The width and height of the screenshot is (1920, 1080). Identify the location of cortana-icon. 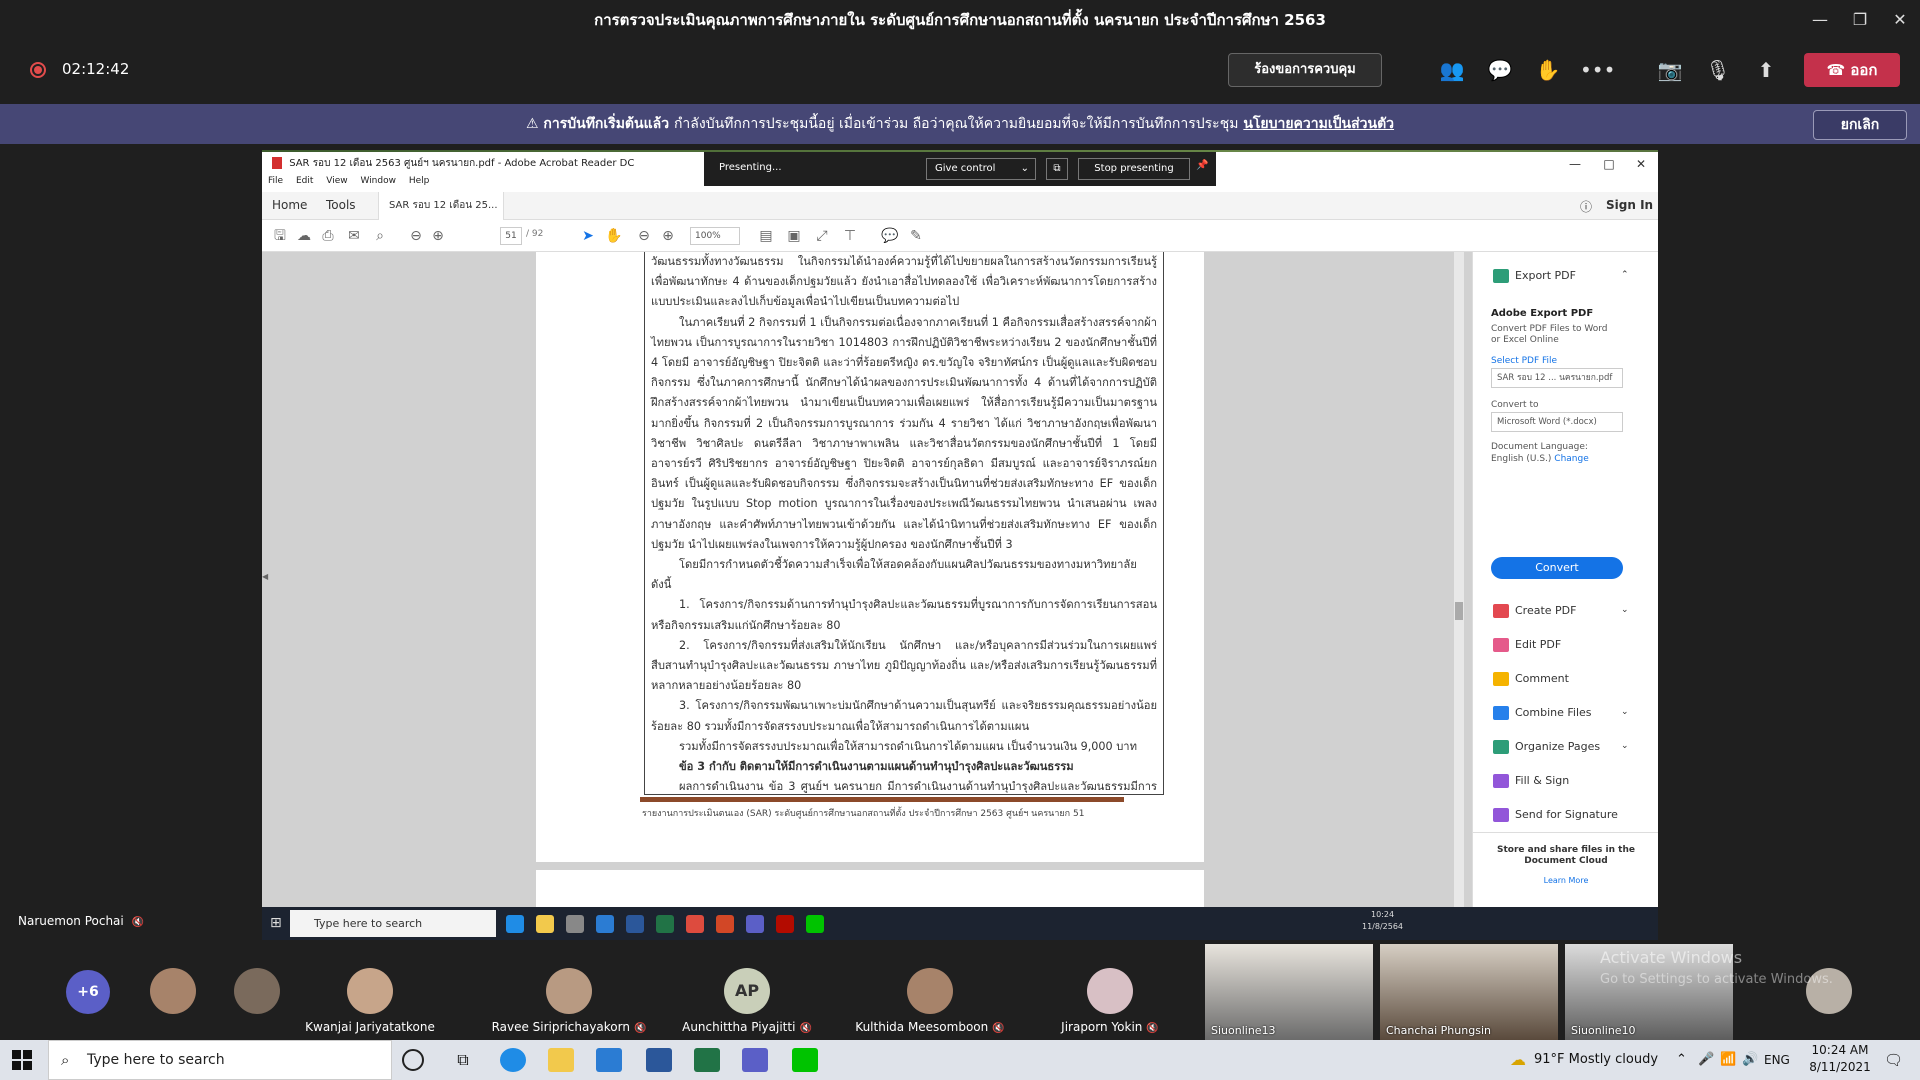
(413, 1060).